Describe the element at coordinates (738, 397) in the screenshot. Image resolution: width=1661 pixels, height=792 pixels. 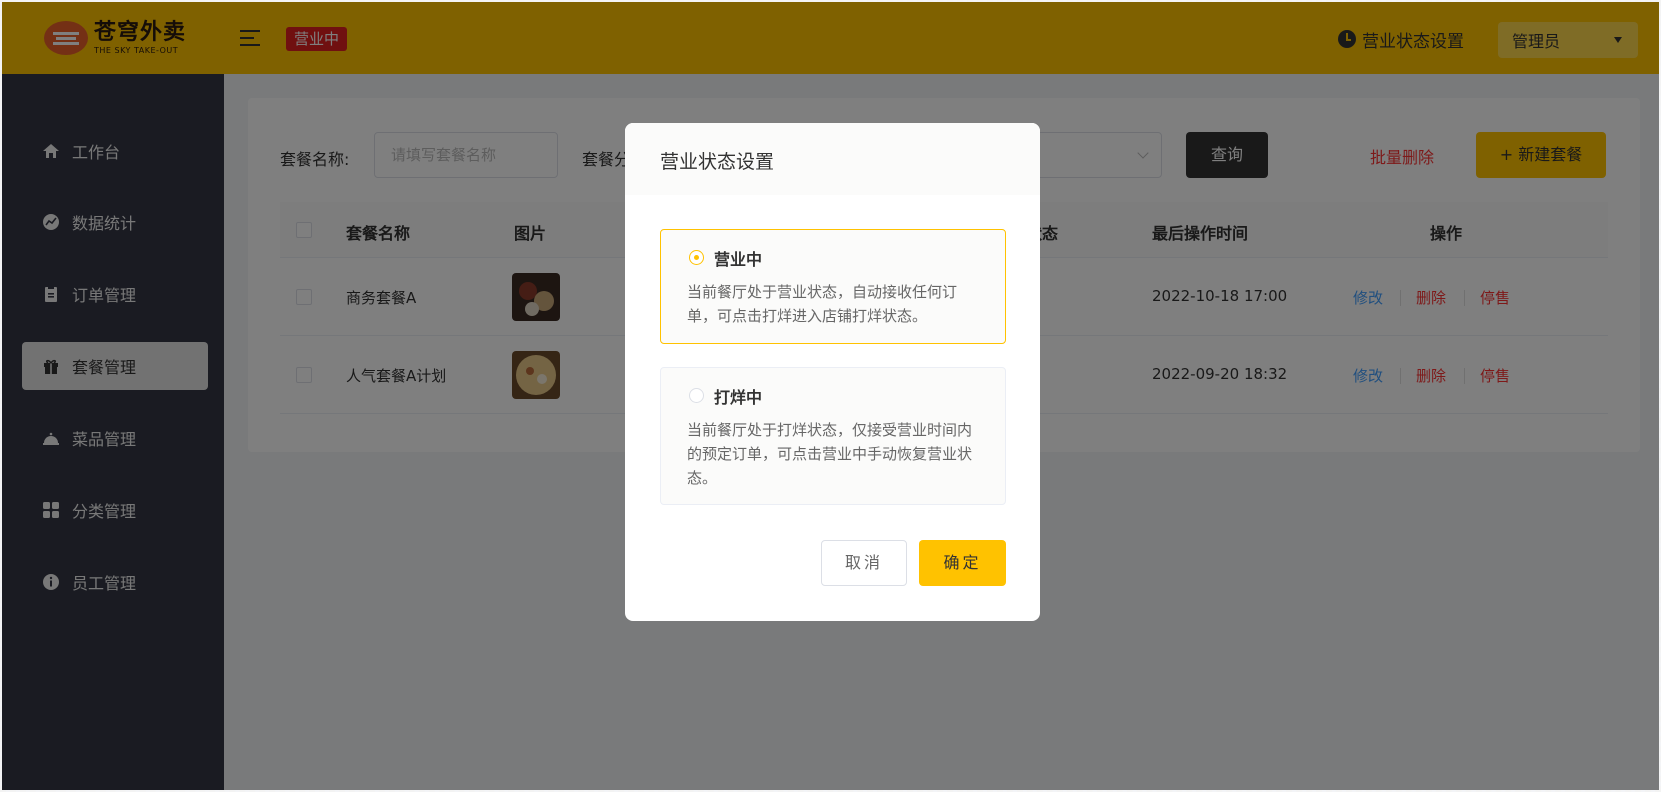
I see `option-closed-title: 打烊中` at that location.